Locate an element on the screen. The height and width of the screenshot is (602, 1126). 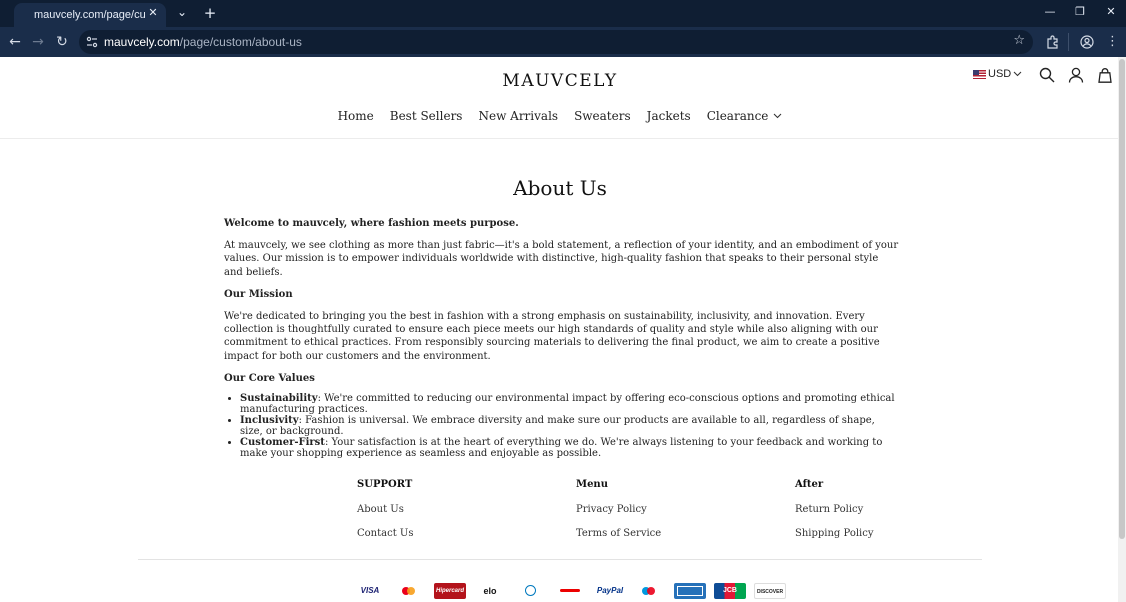
values-heading: Our Core Values is located at coordinates (269, 378).